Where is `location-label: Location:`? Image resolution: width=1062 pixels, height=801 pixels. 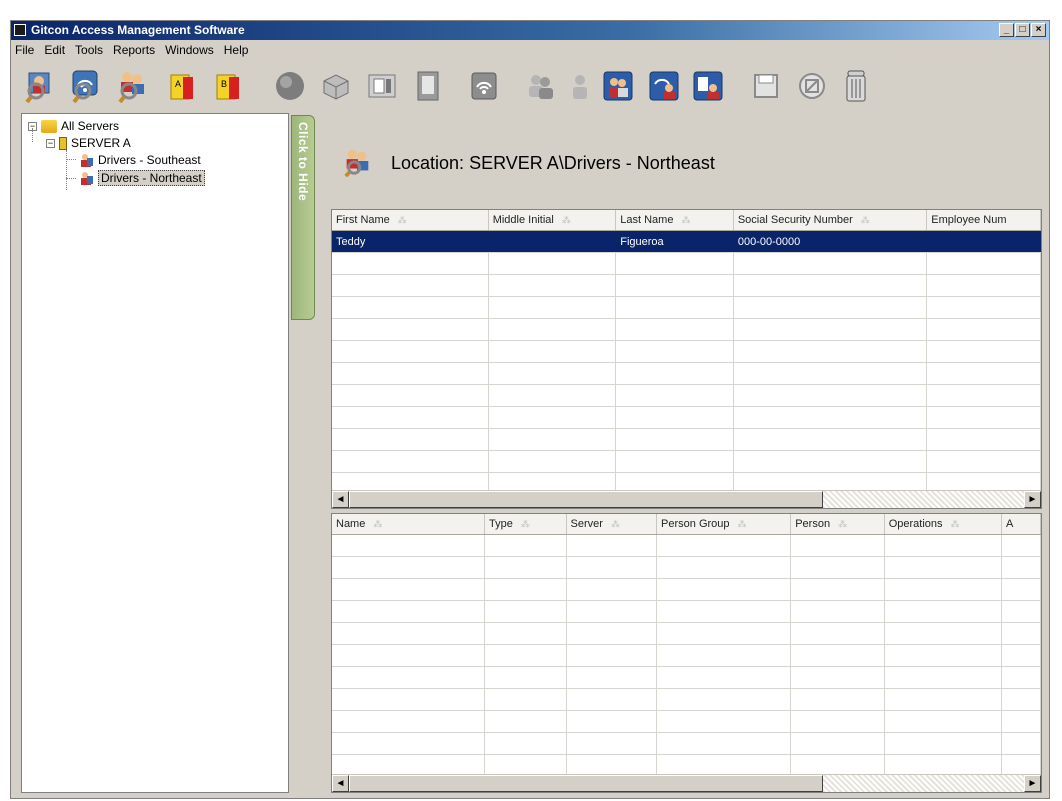
location-label: Location: is located at coordinates (428, 162).